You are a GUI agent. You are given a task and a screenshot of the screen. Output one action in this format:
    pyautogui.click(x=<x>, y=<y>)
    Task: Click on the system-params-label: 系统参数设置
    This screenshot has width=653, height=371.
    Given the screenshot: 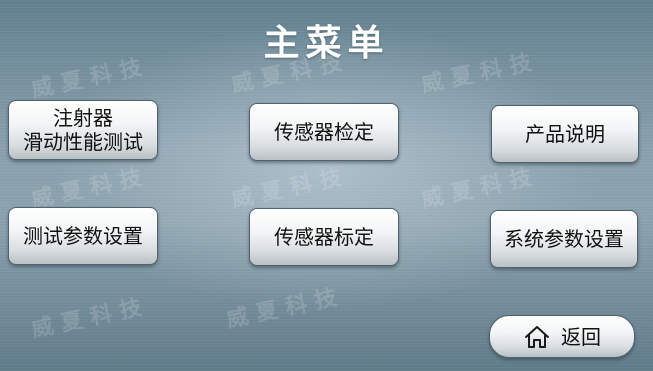 What is the action you would take?
    pyautogui.click(x=564, y=239)
    